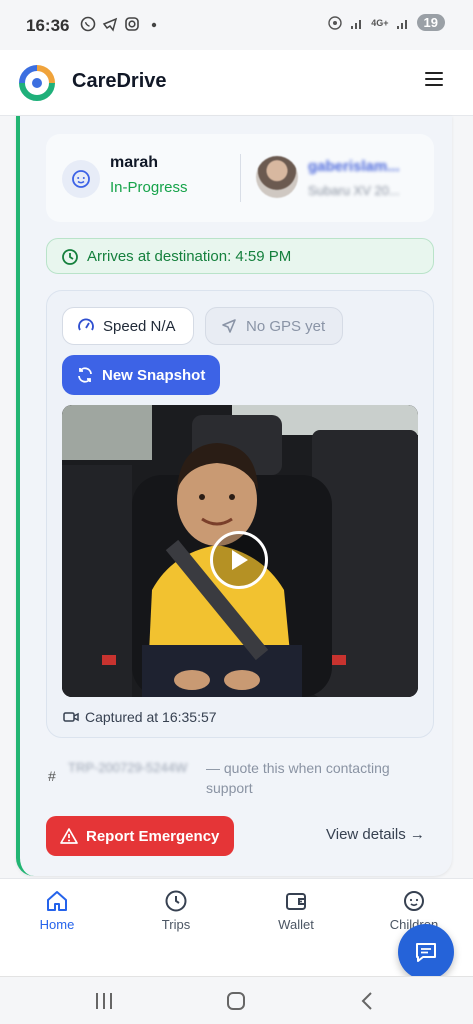 The width and height of the screenshot is (473, 1024). What do you see at coordinates (110, 24) in the screenshot?
I see `telegram-icon` at bounding box center [110, 24].